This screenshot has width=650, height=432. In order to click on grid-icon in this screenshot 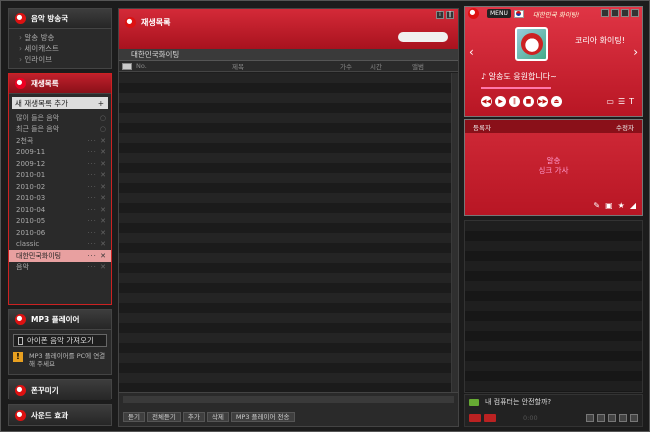, I will do `click(612, 418)`.